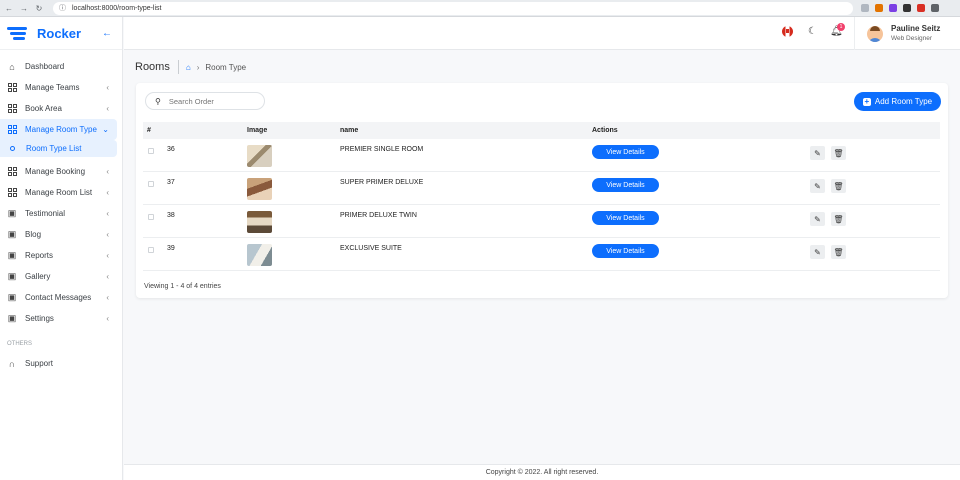 Image resolution: width=960 pixels, height=480 pixels. Describe the element at coordinates (39, 8) in the screenshot. I see `reload-icon: ↻` at that location.